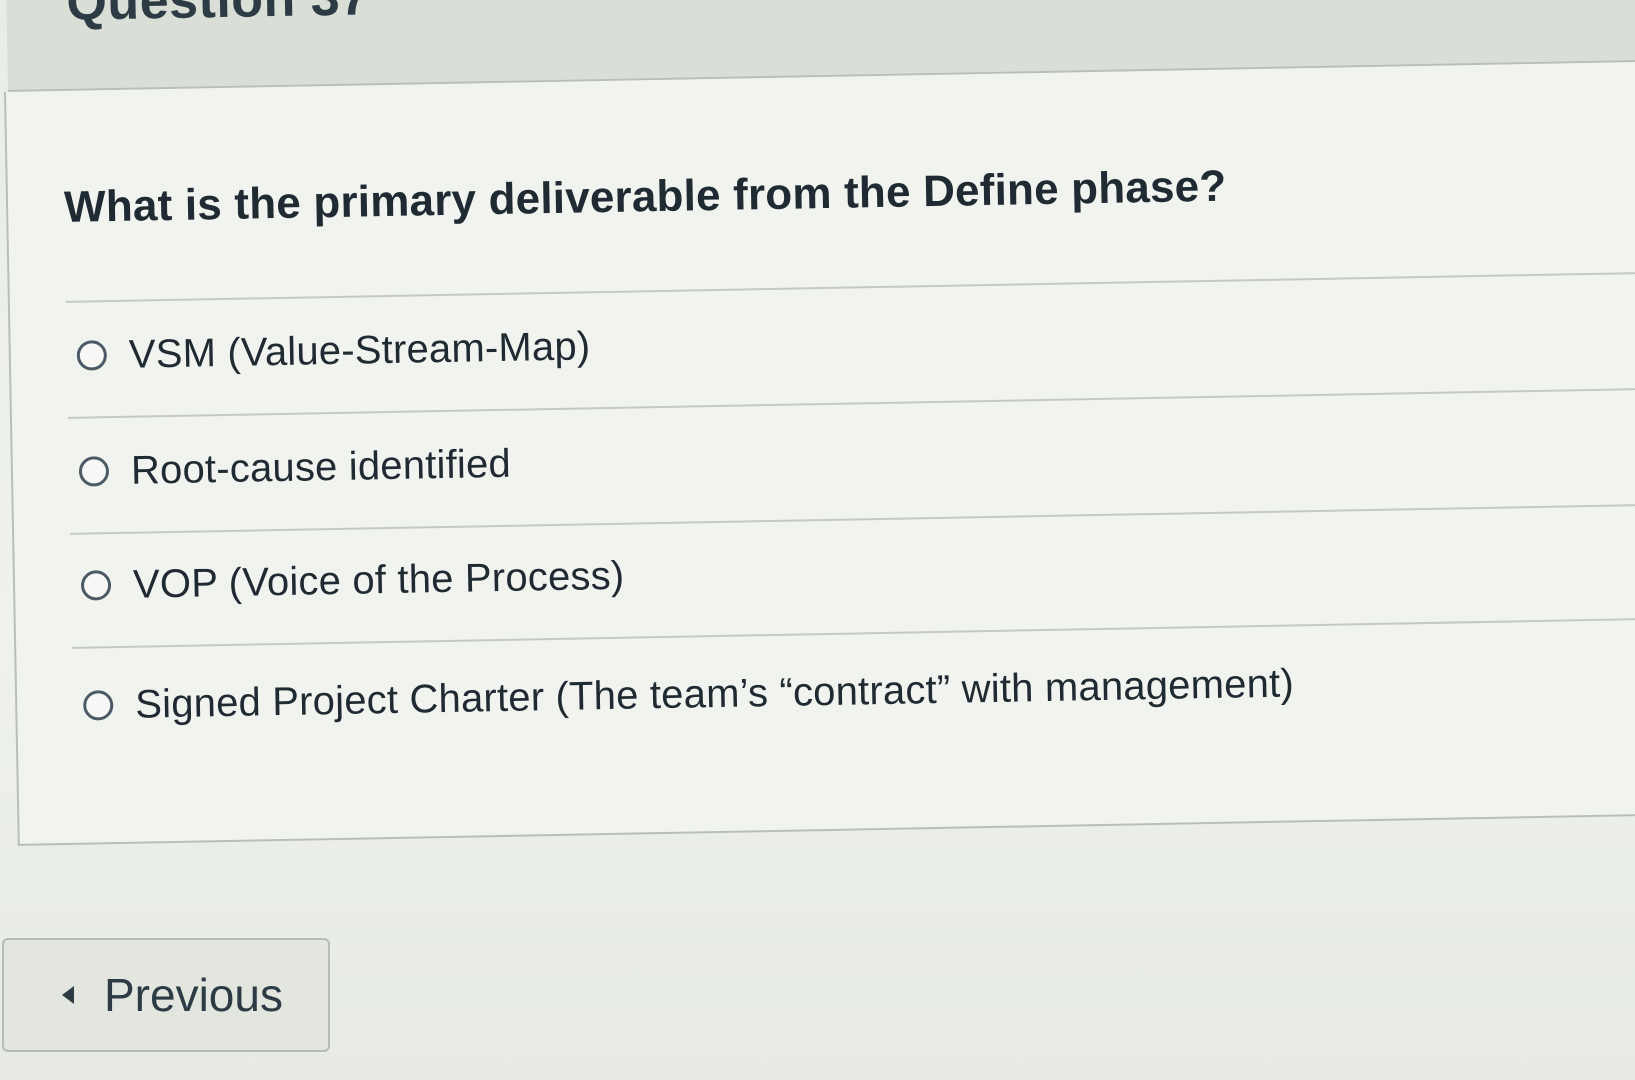 The height and width of the screenshot is (1080, 1635). I want to click on answer-option-2: Root-cause identified, so click(294, 468).